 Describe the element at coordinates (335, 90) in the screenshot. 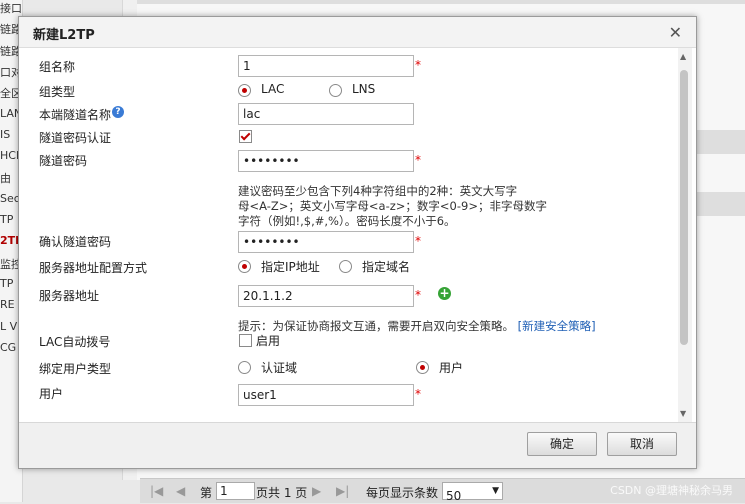

I see `radio-lns` at that location.